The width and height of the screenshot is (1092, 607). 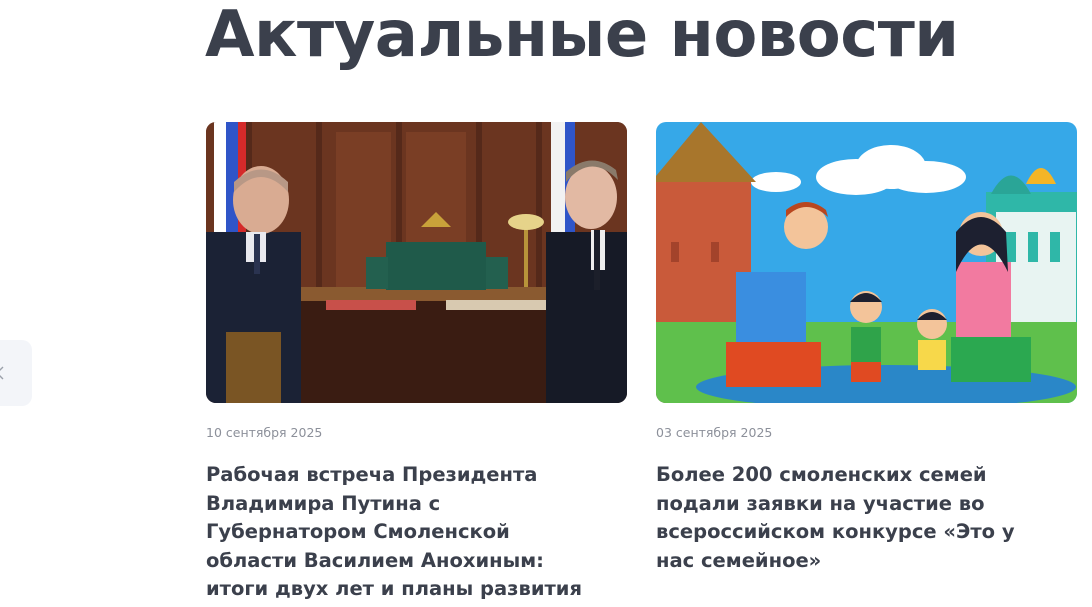 What do you see at coordinates (2, 373) in the screenshot?
I see `chevron-left-icon` at bounding box center [2, 373].